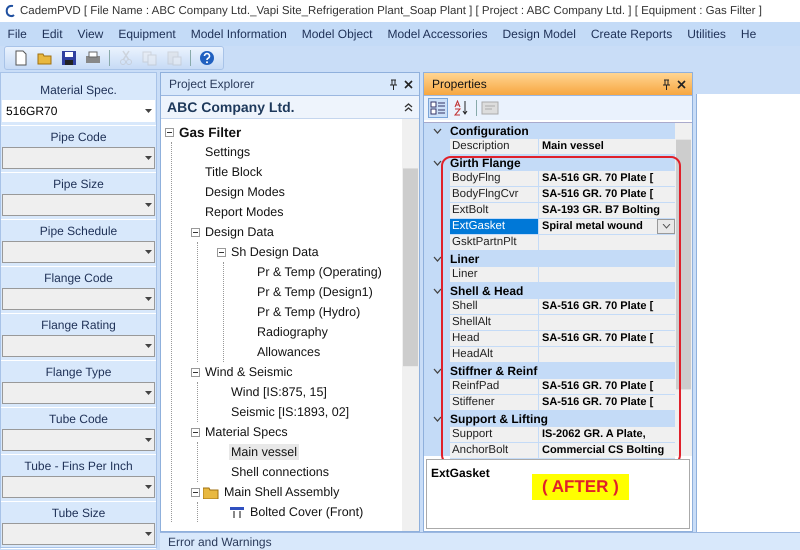 This screenshot has width=800, height=550. I want to click on menu-item: Model Information, so click(238, 34).